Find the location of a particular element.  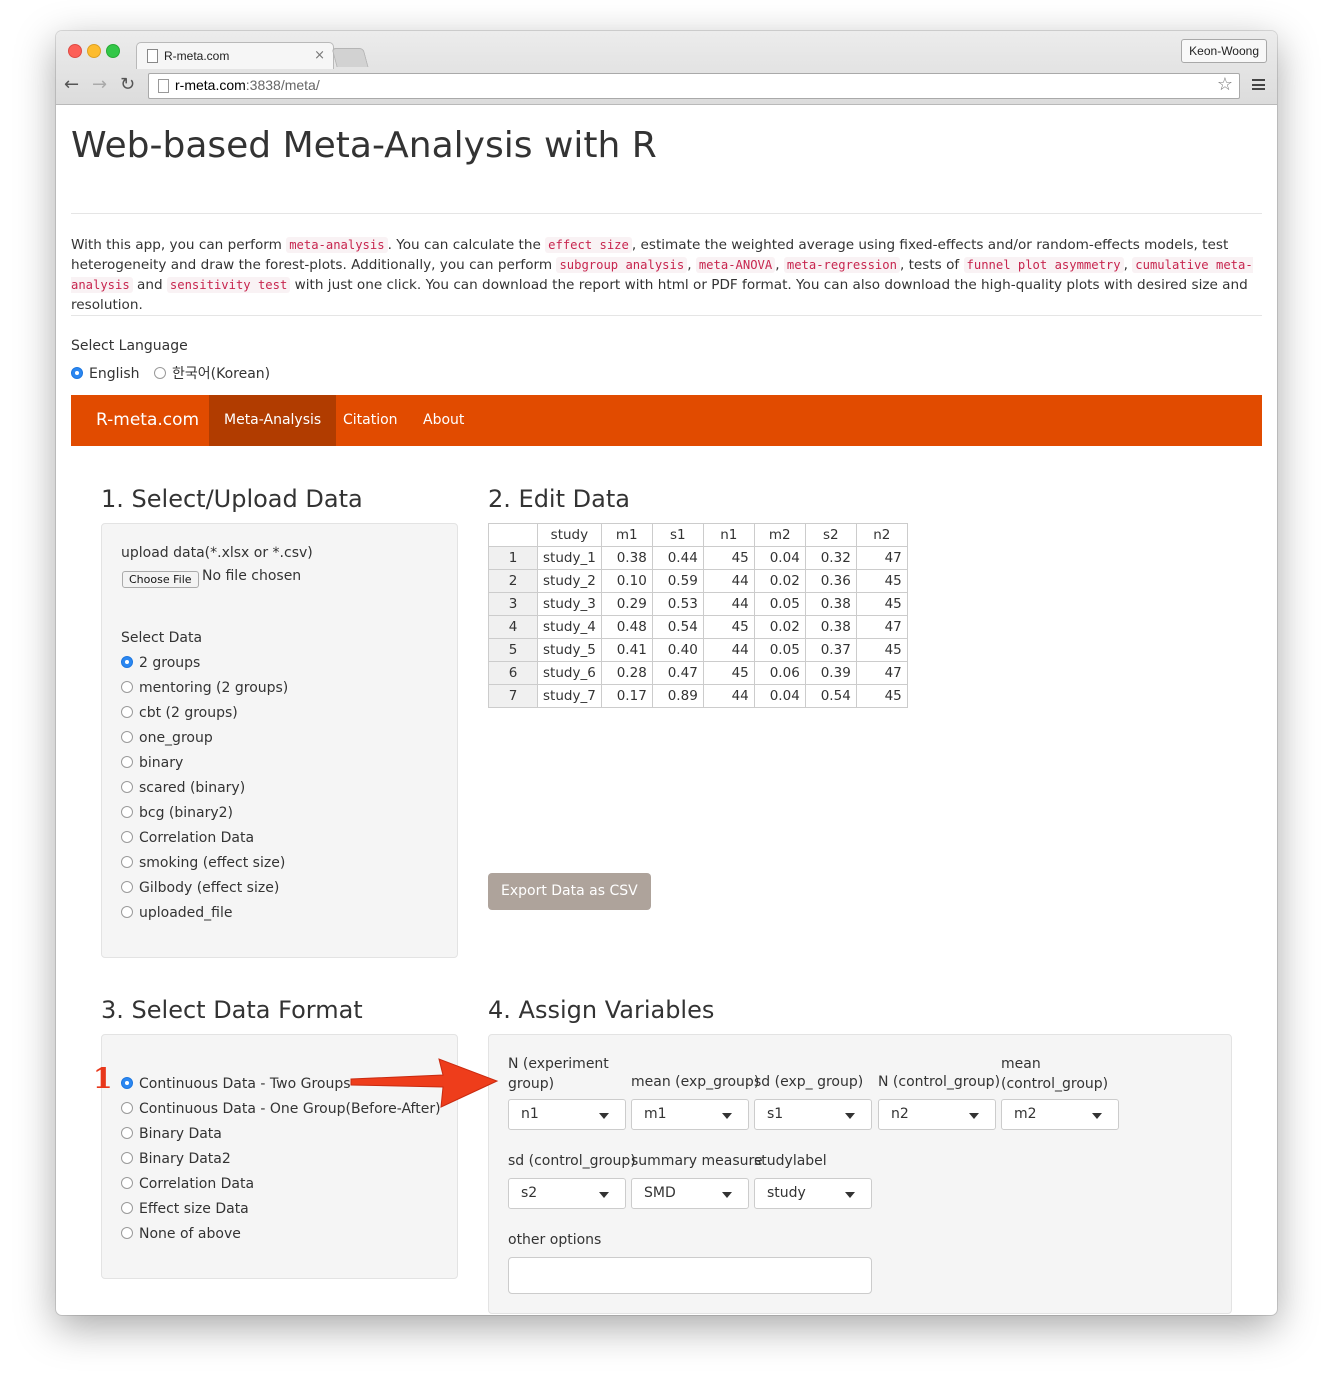

format-option: Binary Data2 is located at coordinates (281, 1159).